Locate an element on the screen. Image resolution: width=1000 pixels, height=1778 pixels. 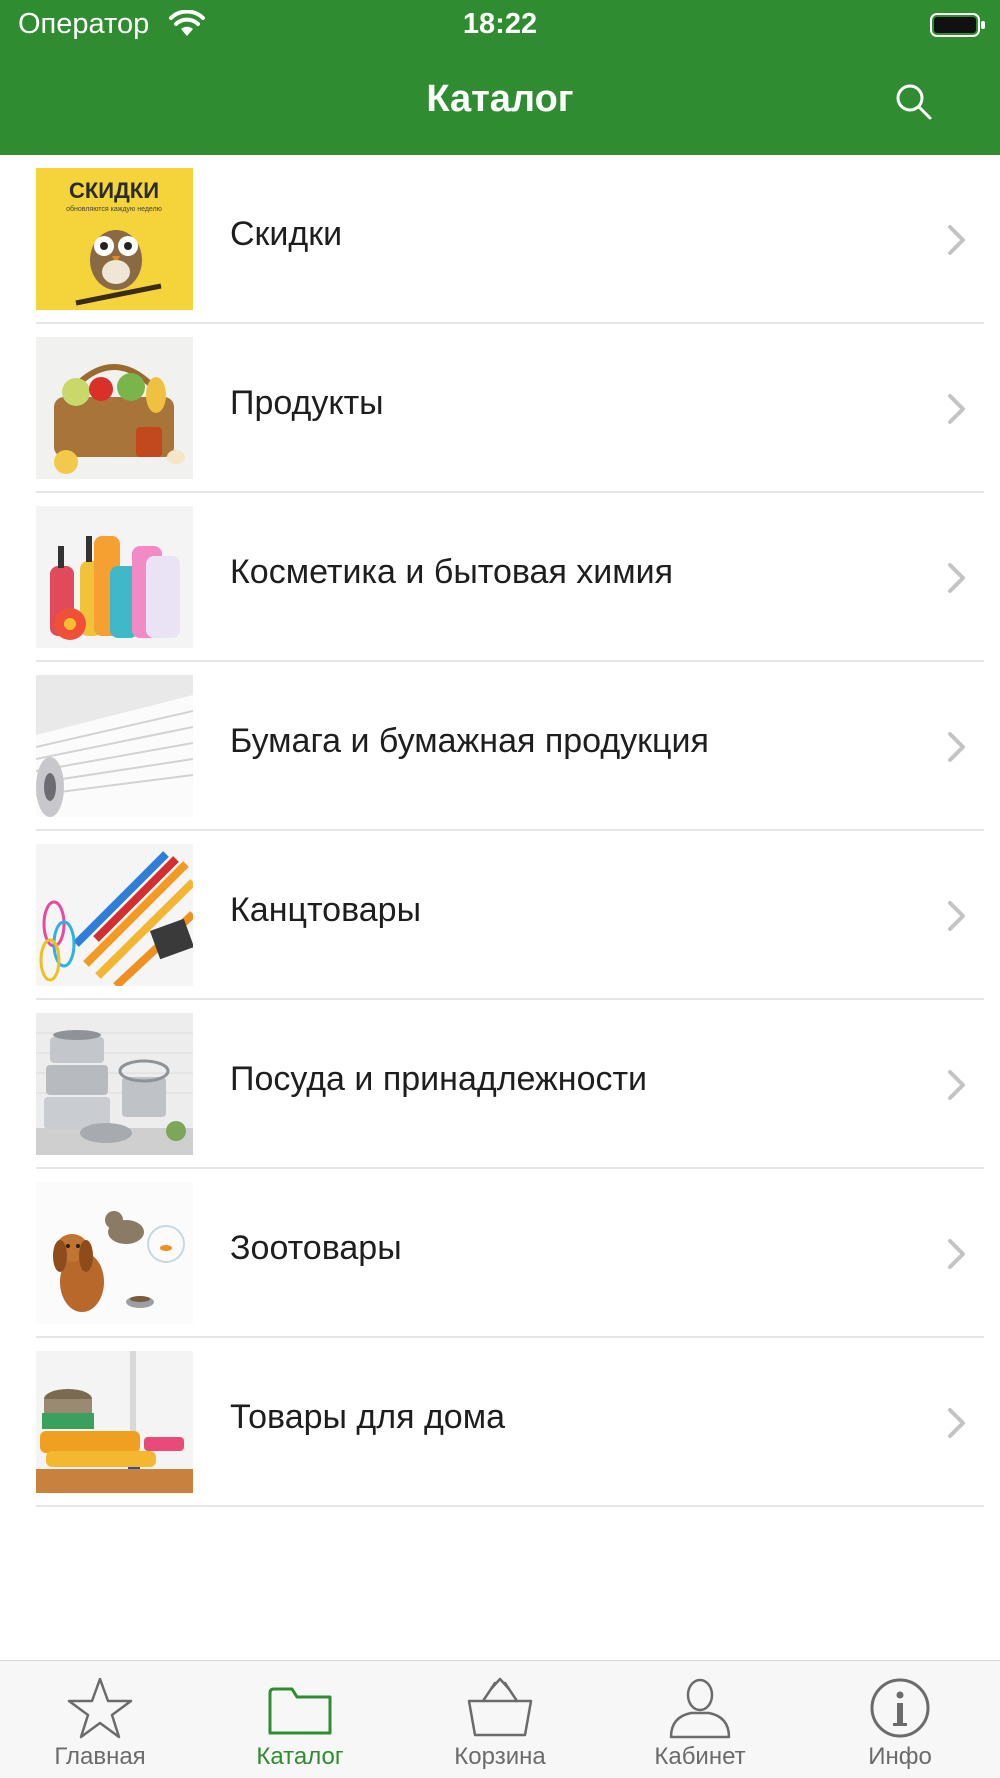
tab-label: Главная is located at coordinates (100, 1756).